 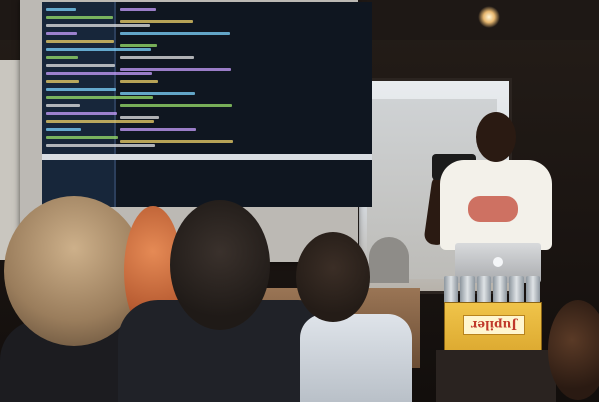 I want to click on audience-member-5-head, so click(x=573, y=350).